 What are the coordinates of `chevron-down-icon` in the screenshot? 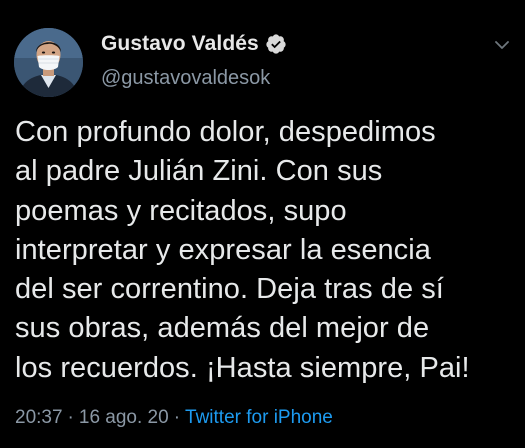 It's located at (502, 45).